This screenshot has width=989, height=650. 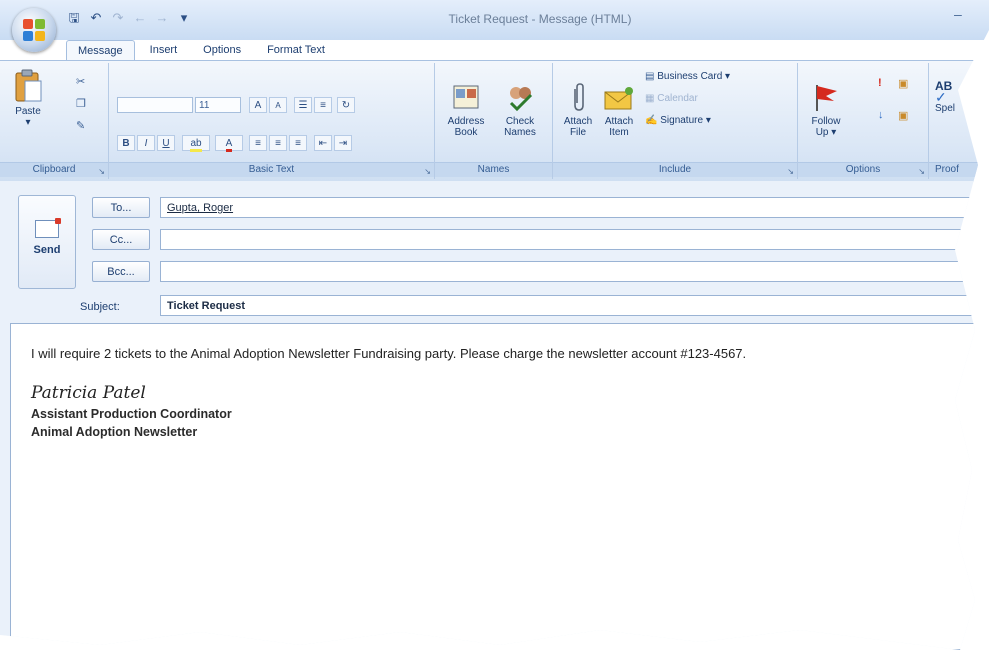 What do you see at coordinates (184, 18) in the screenshot?
I see `customize-icon: ▾` at bounding box center [184, 18].